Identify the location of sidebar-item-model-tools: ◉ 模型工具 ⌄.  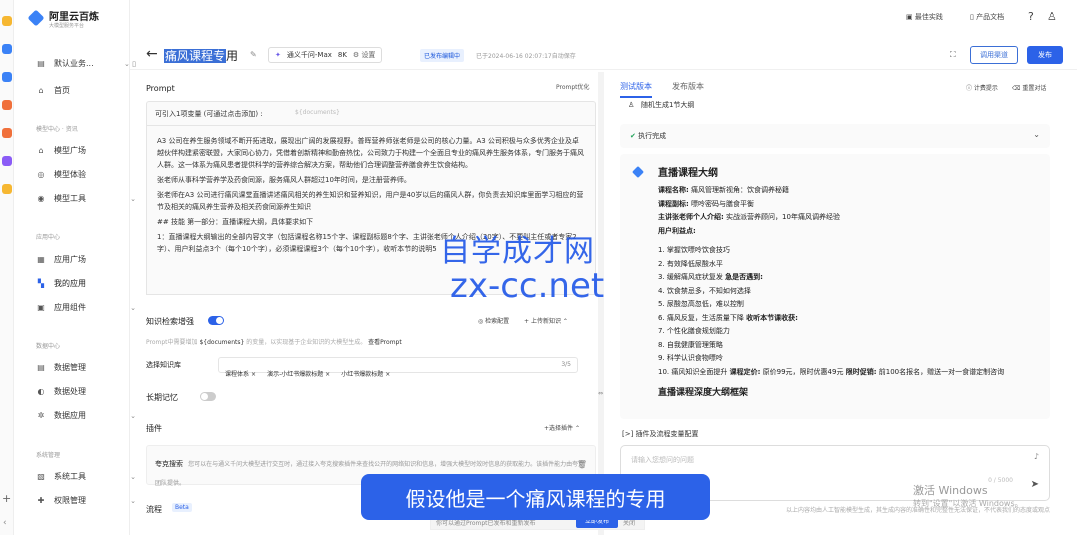
(86, 198).